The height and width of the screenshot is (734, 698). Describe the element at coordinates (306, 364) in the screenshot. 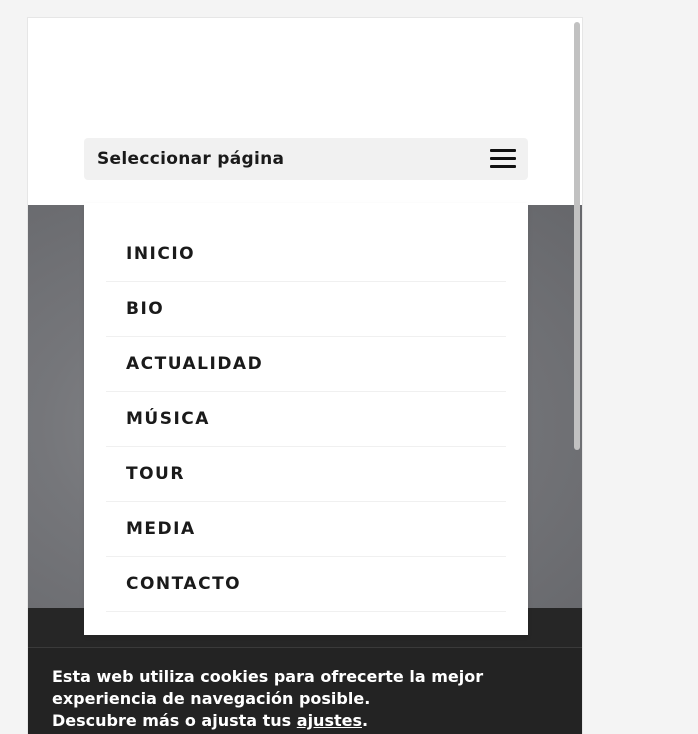

I see `menu-item-actualidad: ACTUALIDAD` at that location.